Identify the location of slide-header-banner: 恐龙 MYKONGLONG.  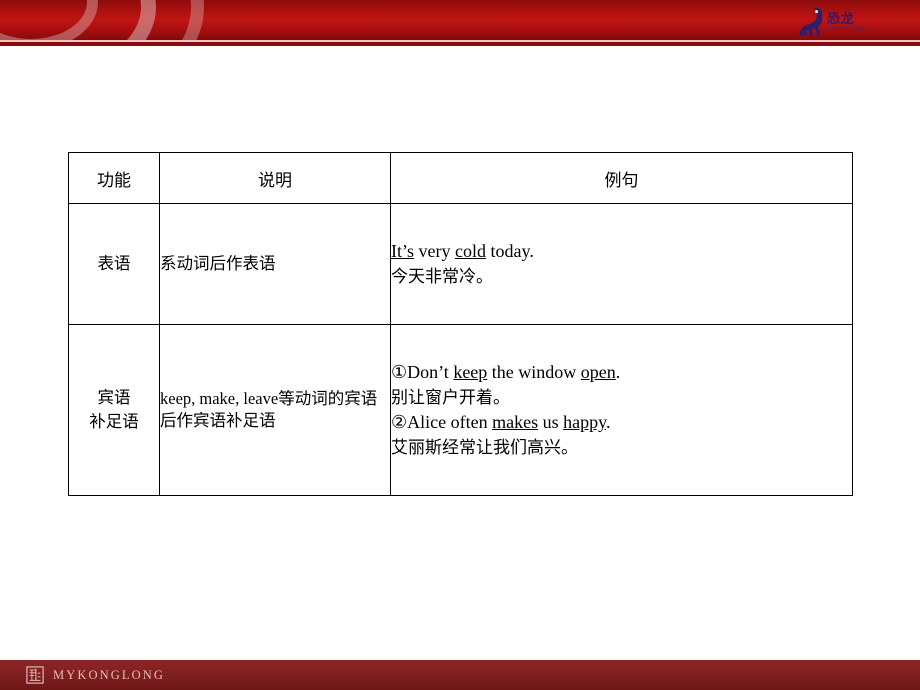
(460, 23).